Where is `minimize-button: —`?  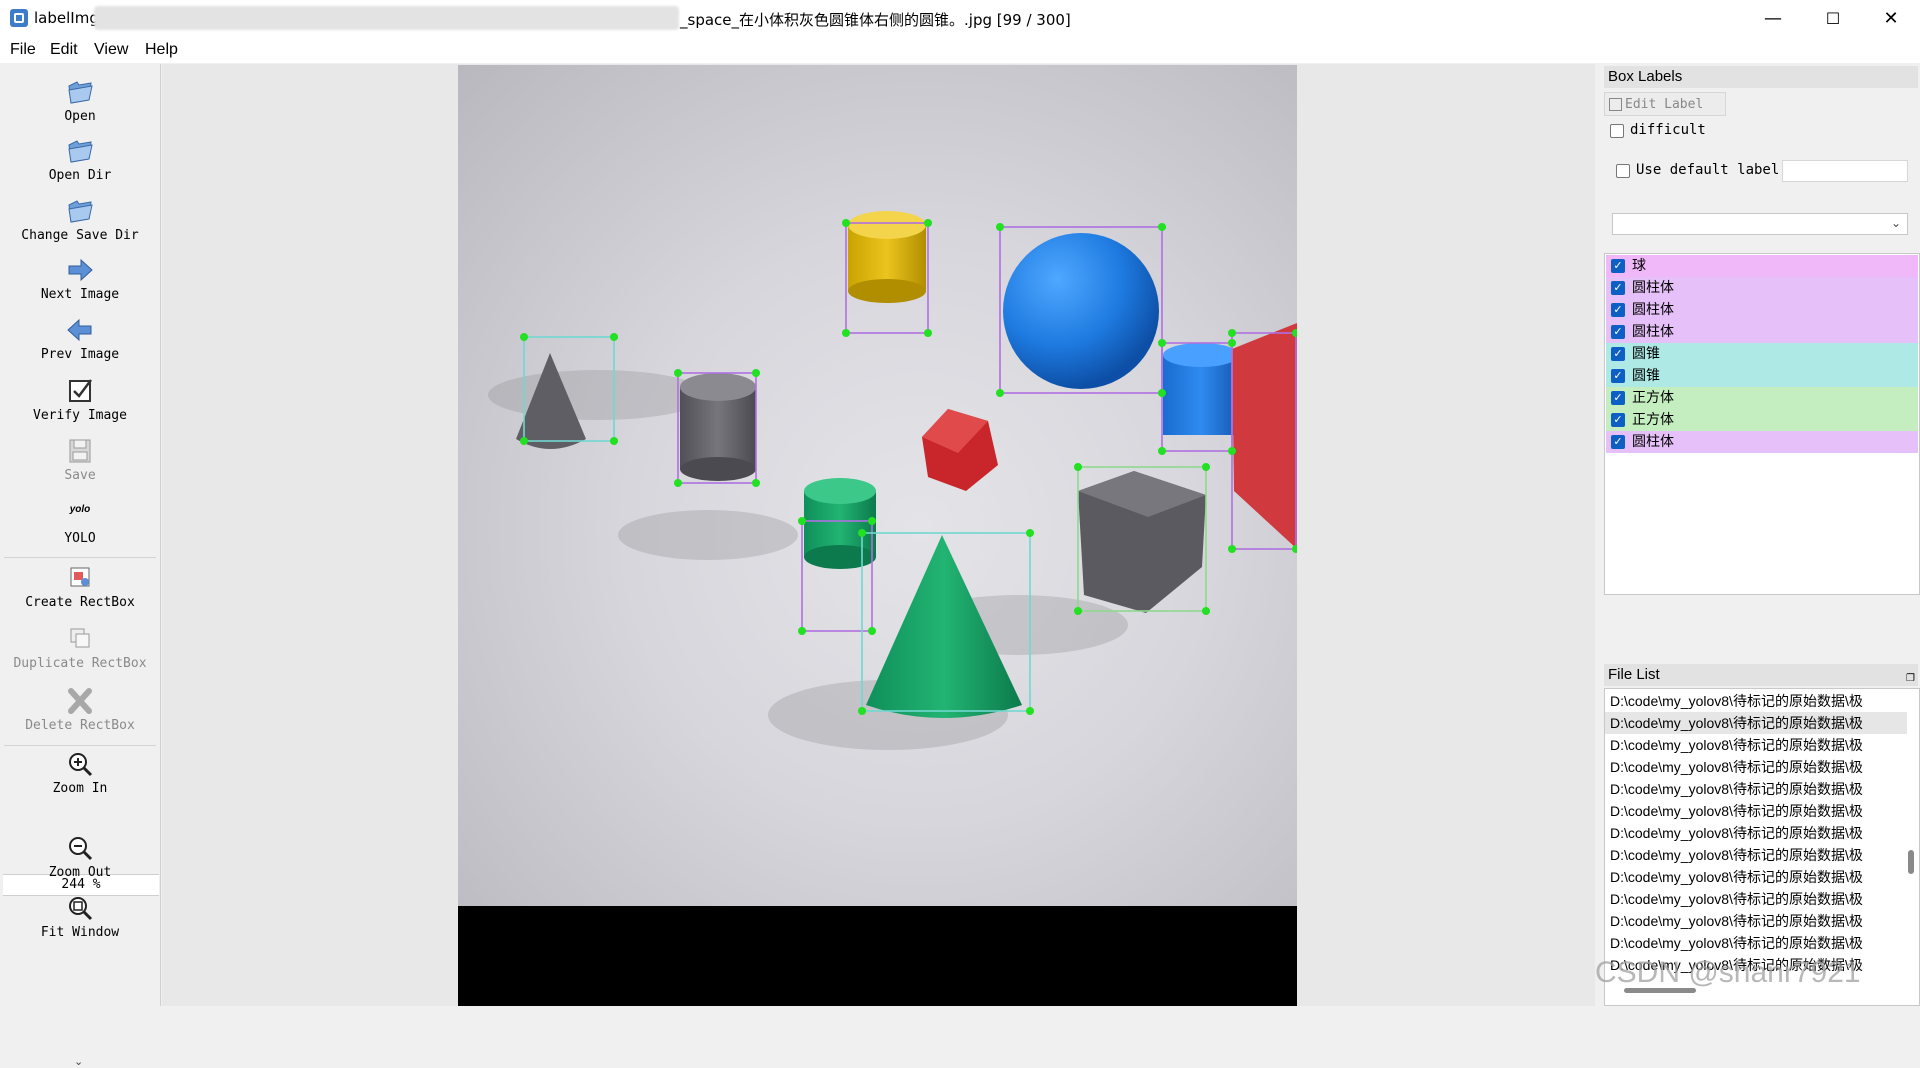 minimize-button: — is located at coordinates (1773, 18).